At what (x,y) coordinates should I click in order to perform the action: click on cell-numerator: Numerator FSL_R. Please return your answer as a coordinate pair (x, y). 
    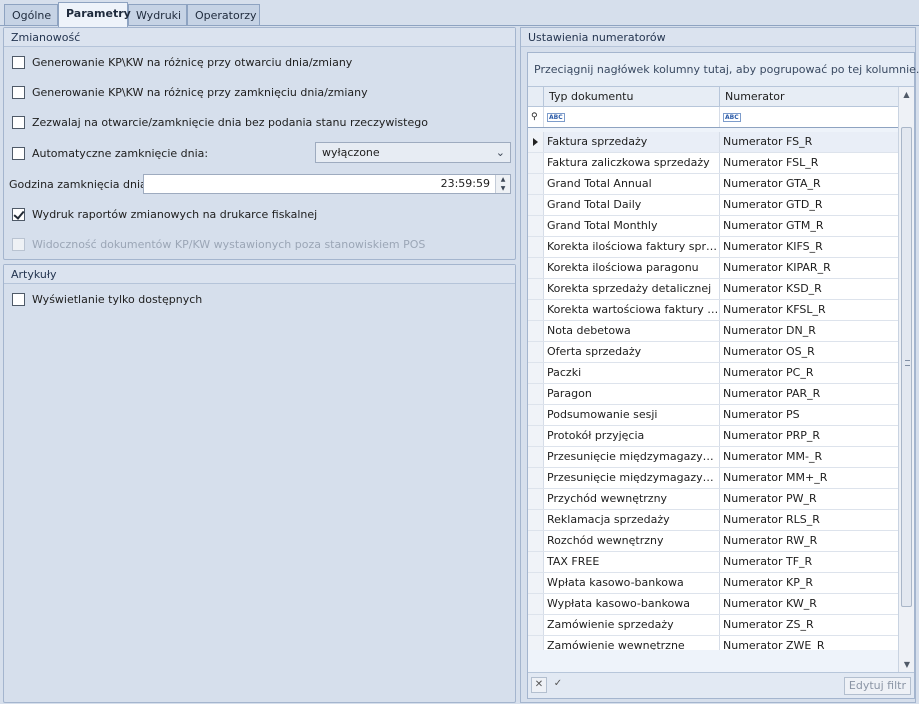
    Looking at the image, I should click on (809, 163).